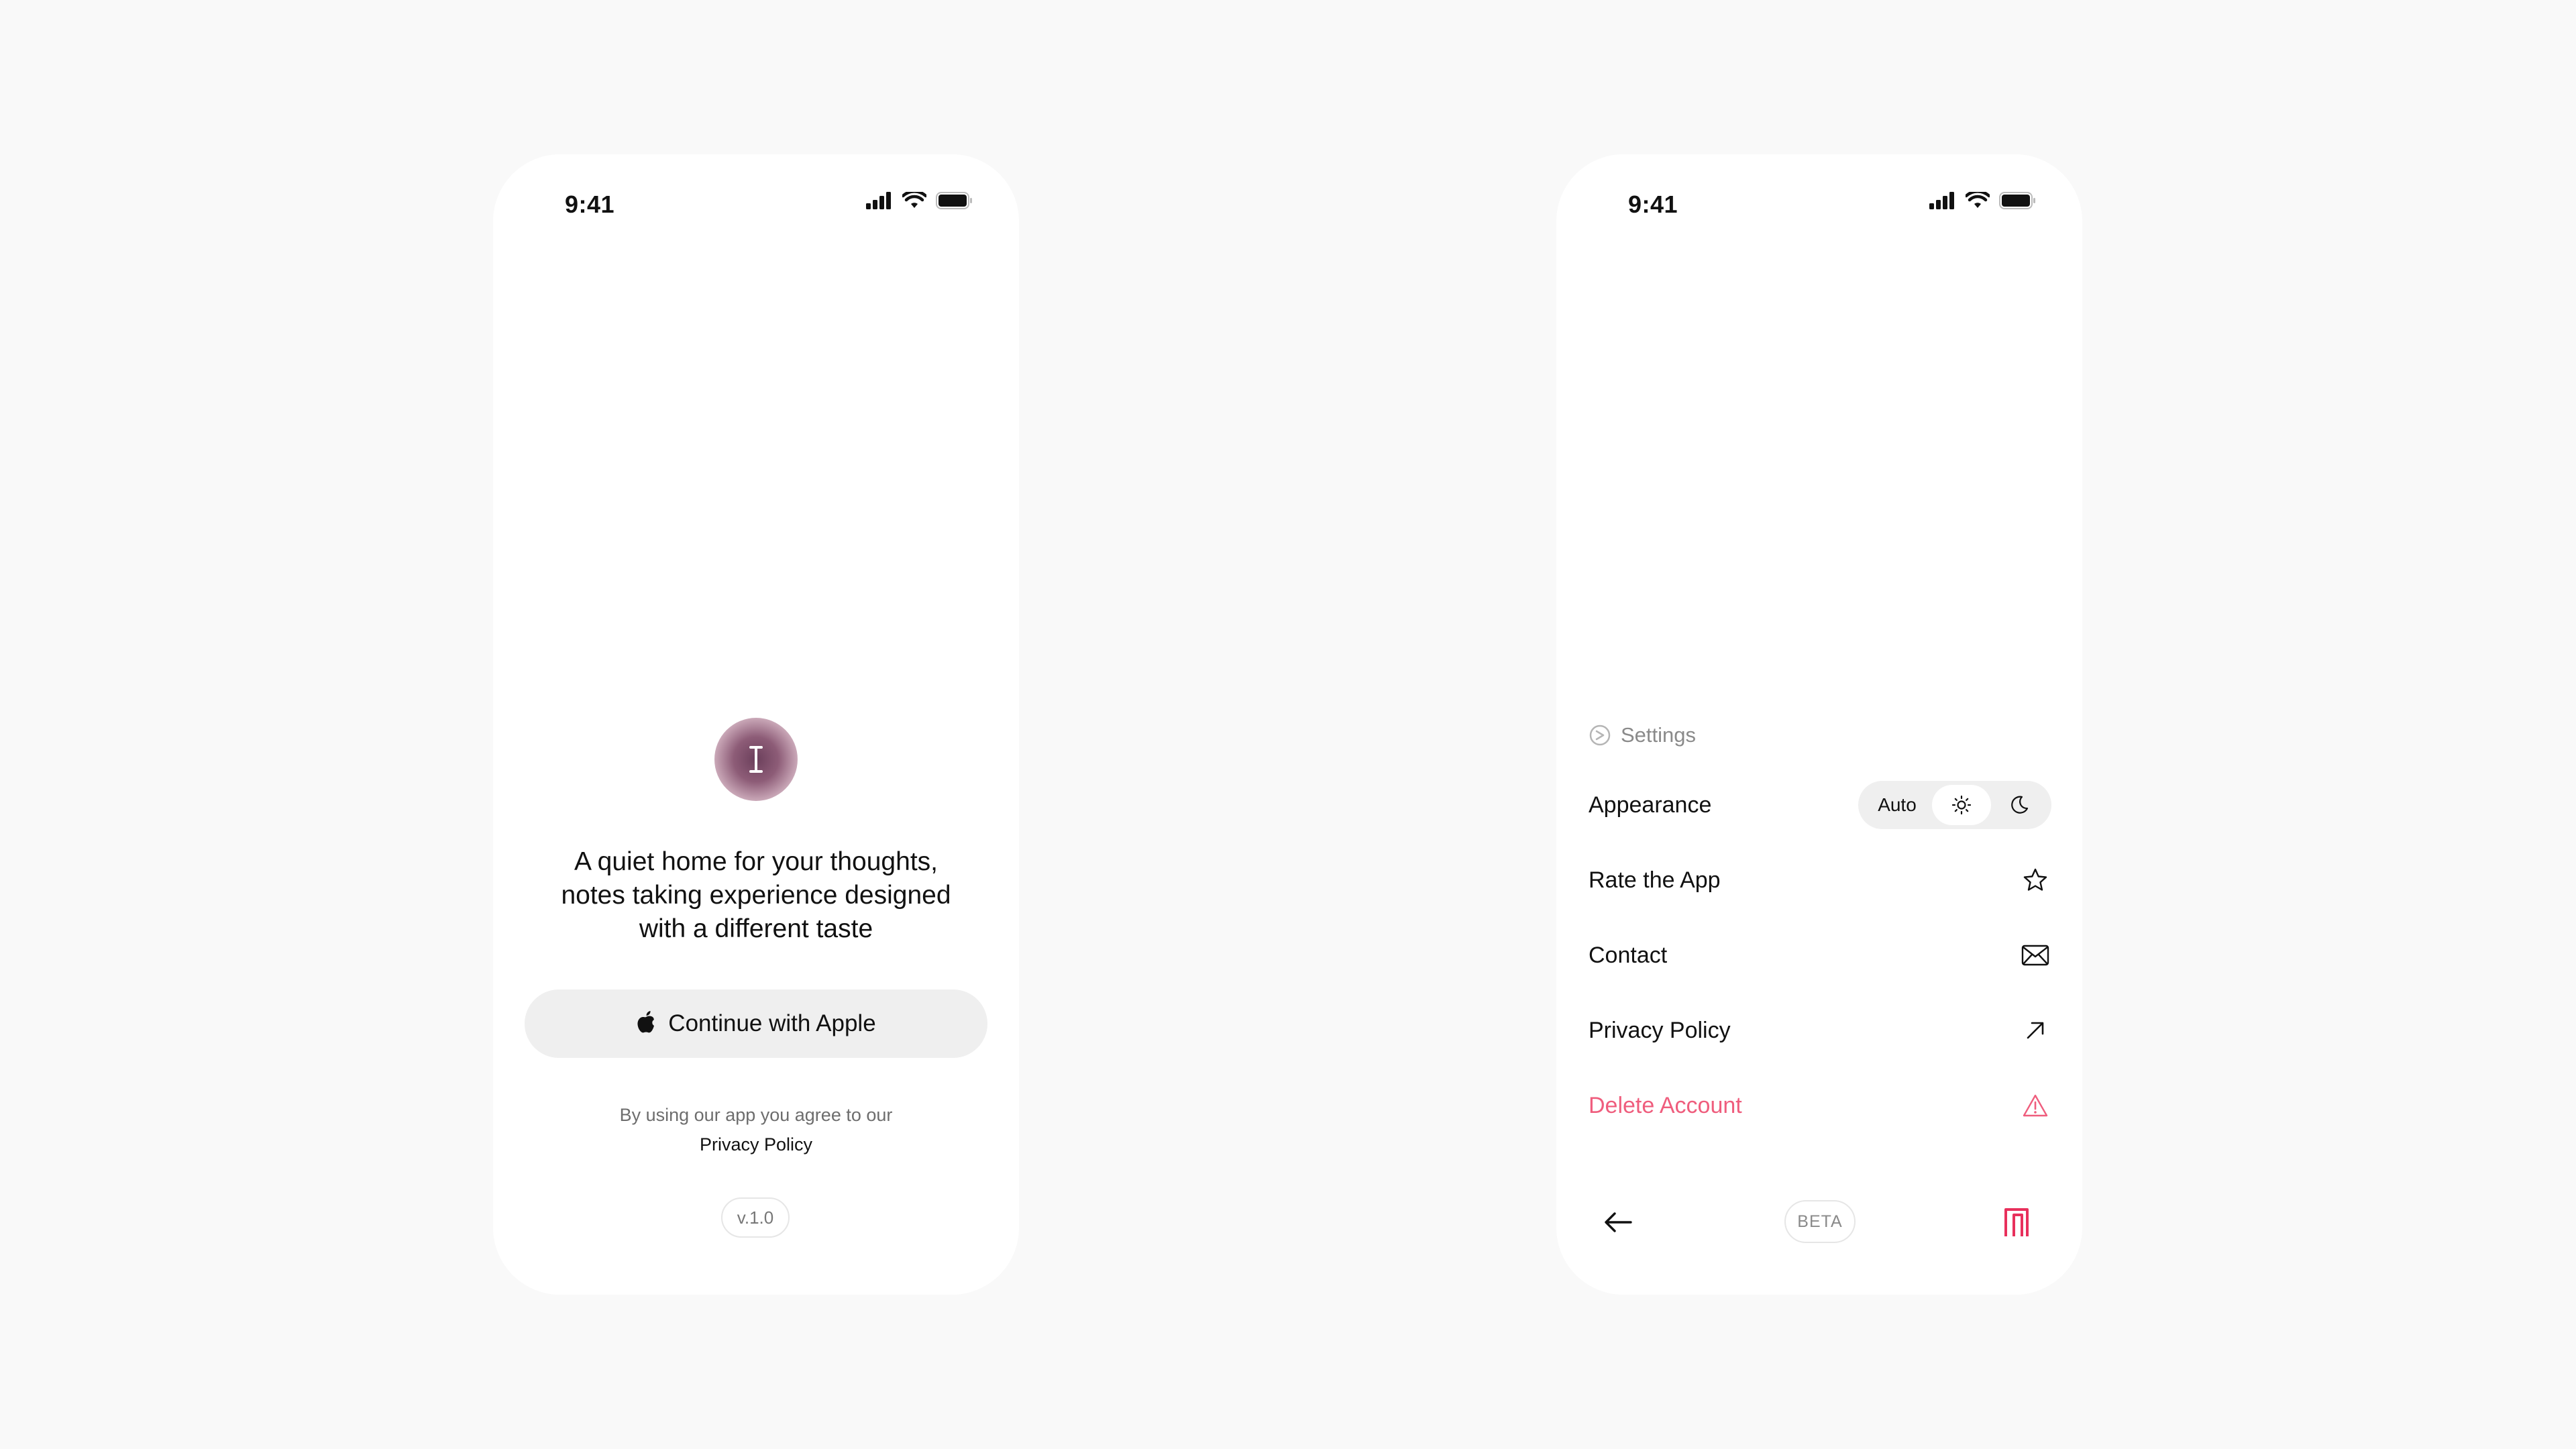 The width and height of the screenshot is (2576, 1449). What do you see at coordinates (756, 1115) in the screenshot?
I see `legal-text: By using our app you agree to our` at bounding box center [756, 1115].